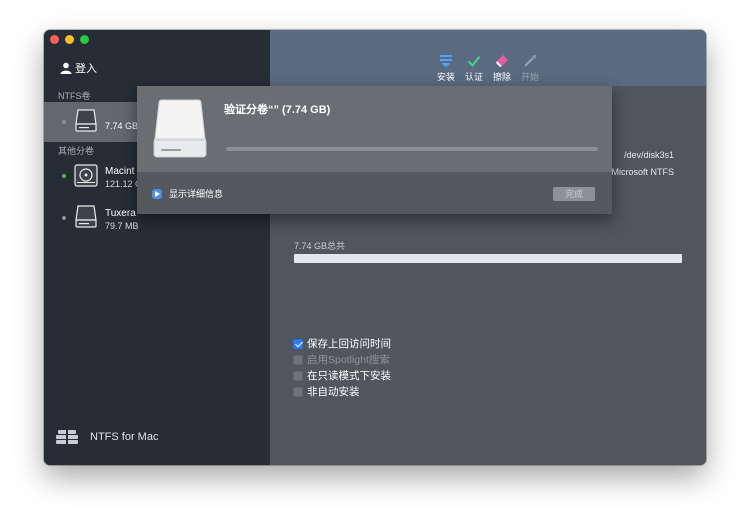 This screenshot has width=750, height=524. I want to click on show-details-button: 显示详细信息, so click(187, 193).